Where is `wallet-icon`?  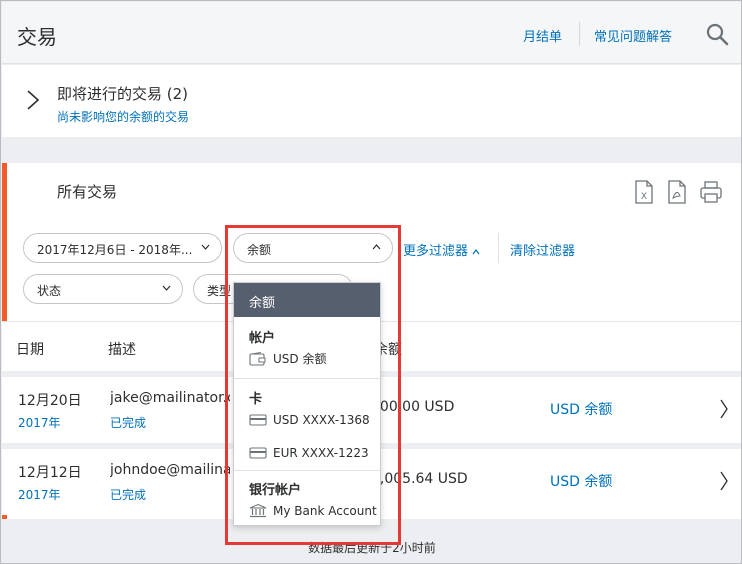 wallet-icon is located at coordinates (257, 359).